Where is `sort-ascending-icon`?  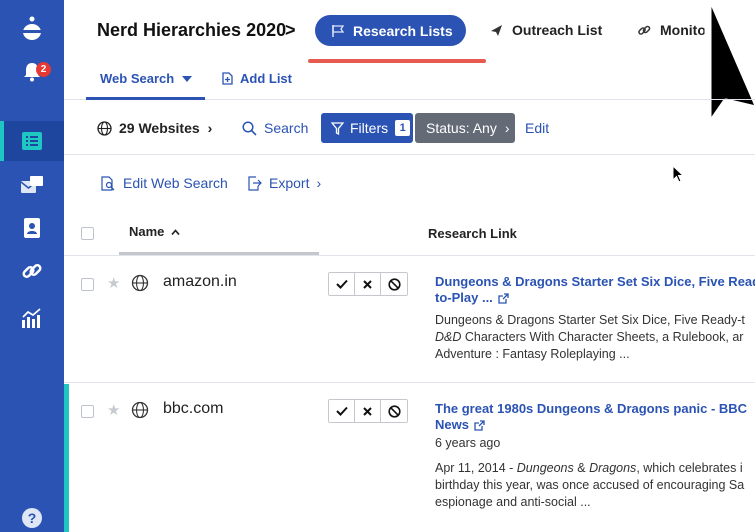
sort-ascending-icon is located at coordinates (176, 231).